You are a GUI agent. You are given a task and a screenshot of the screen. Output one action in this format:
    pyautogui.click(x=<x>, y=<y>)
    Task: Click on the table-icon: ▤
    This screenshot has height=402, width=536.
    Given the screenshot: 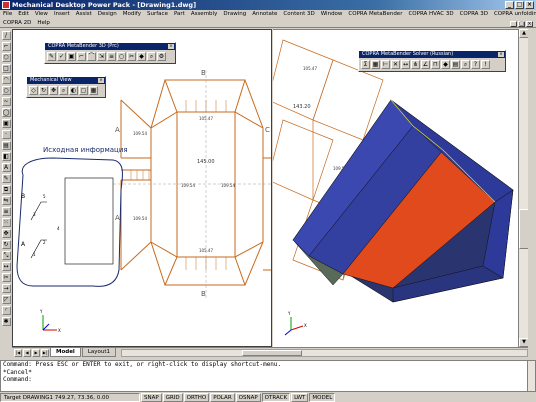 What is the action you would take?
    pyautogui.click(x=455, y=64)
    